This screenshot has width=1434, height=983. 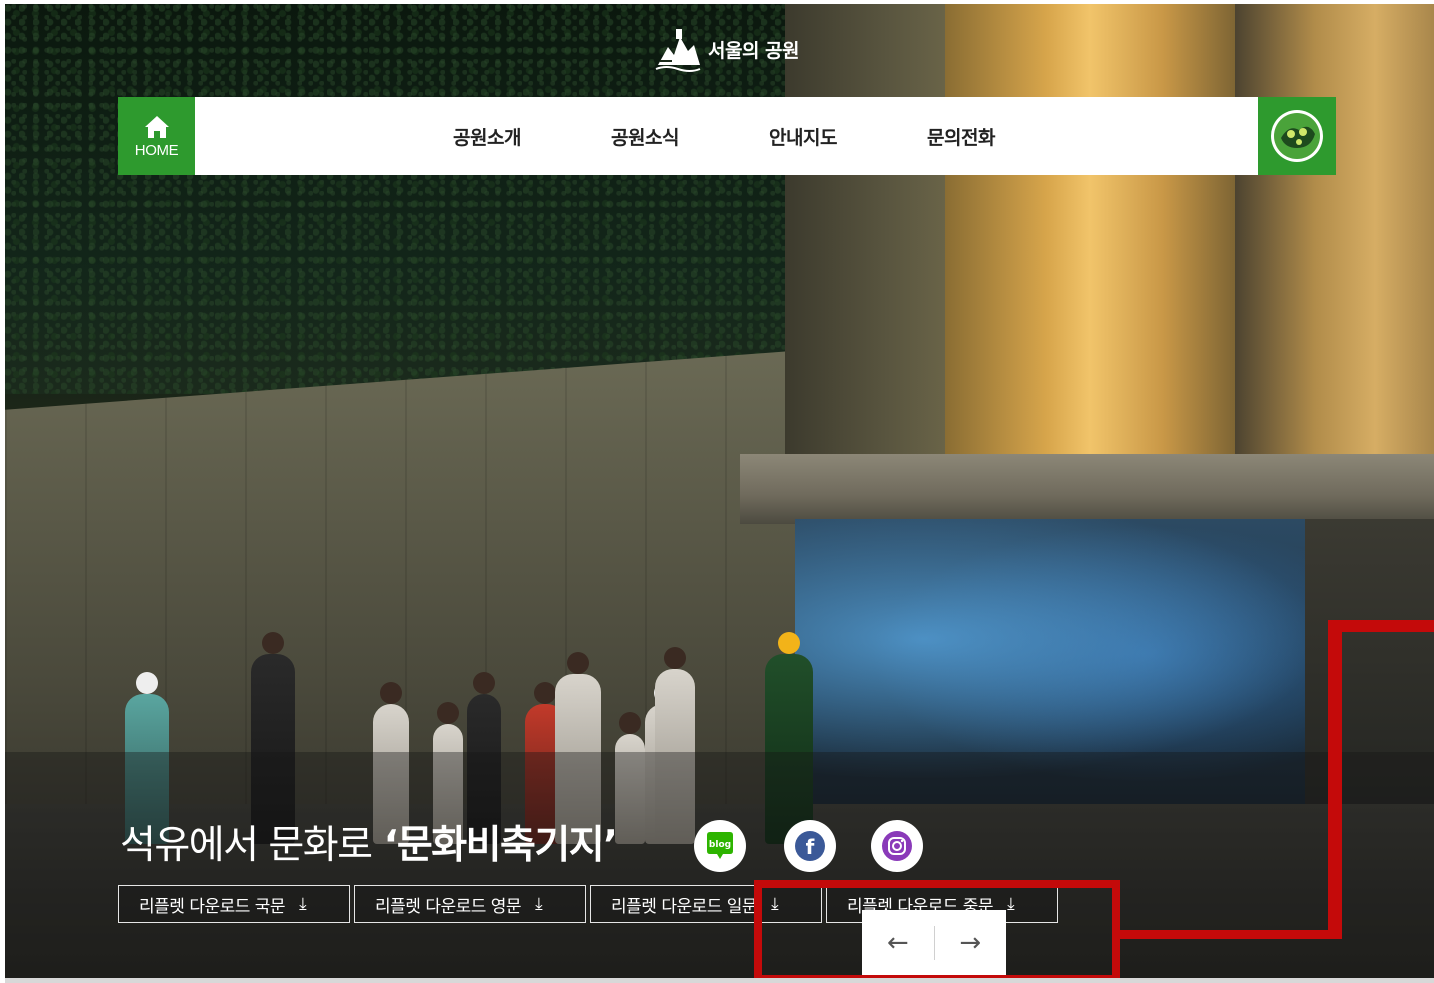 What do you see at coordinates (1006, 136) in the screenshot?
I see `nav-item-contact: 문의전화` at bounding box center [1006, 136].